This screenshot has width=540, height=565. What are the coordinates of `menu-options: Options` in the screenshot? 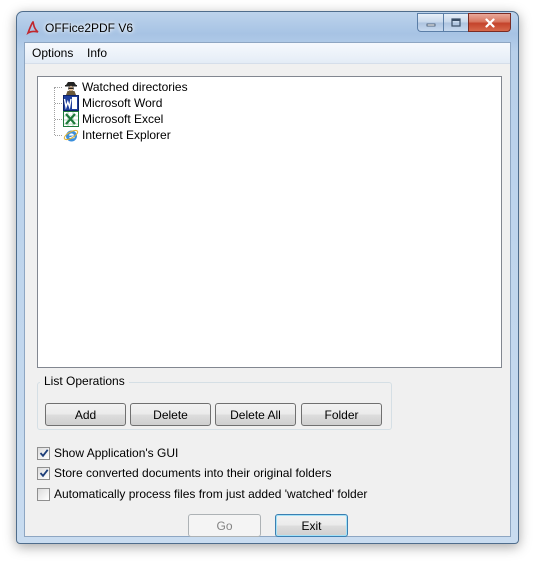 It's located at (52, 53).